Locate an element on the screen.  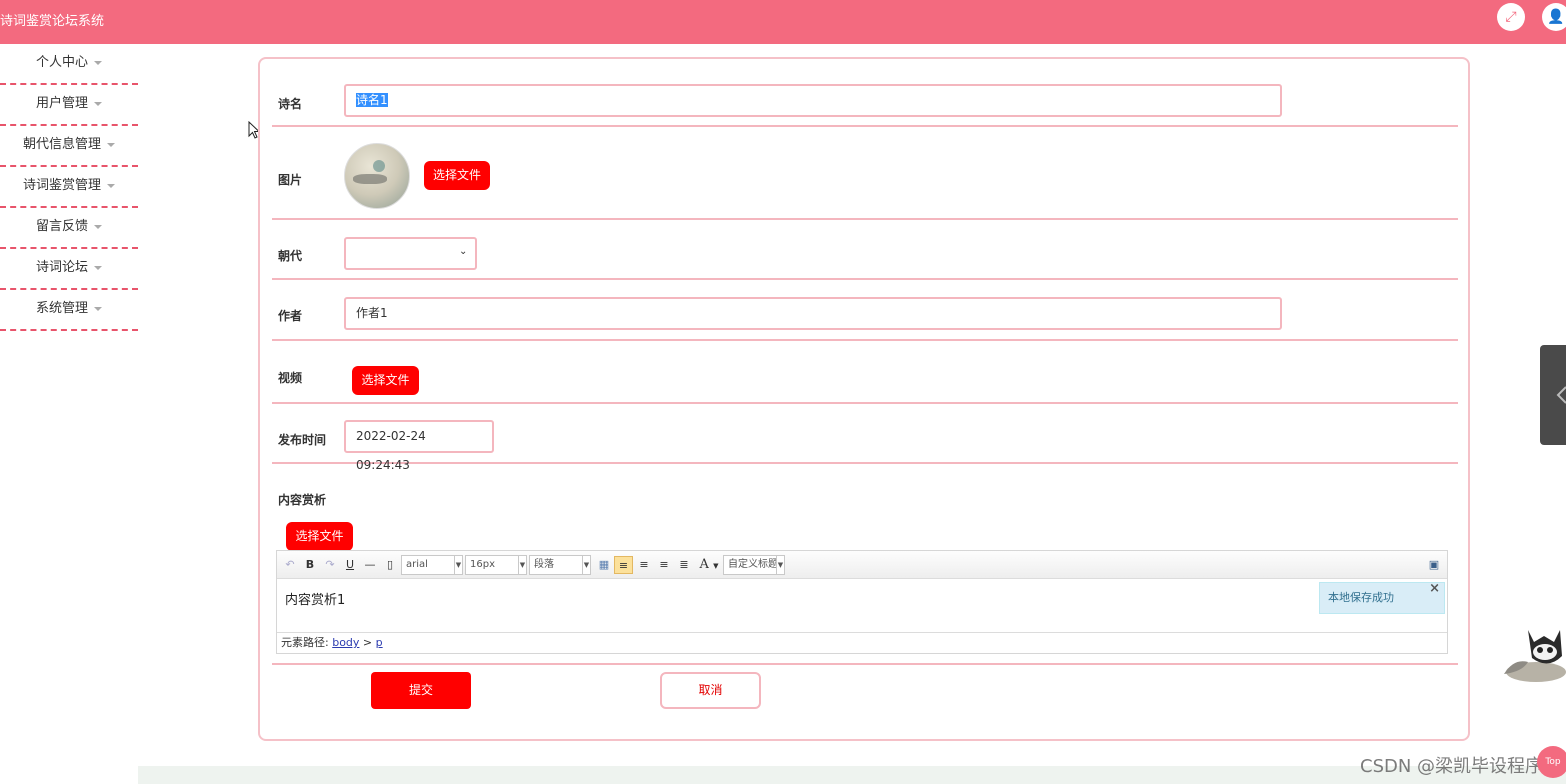
sidebar-item-label: 用户管理 is located at coordinates (61, 103).